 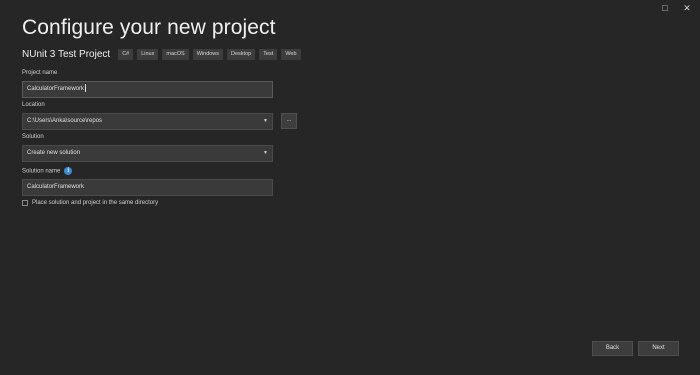 What do you see at coordinates (33, 105) in the screenshot?
I see `location-label: Location` at bounding box center [33, 105].